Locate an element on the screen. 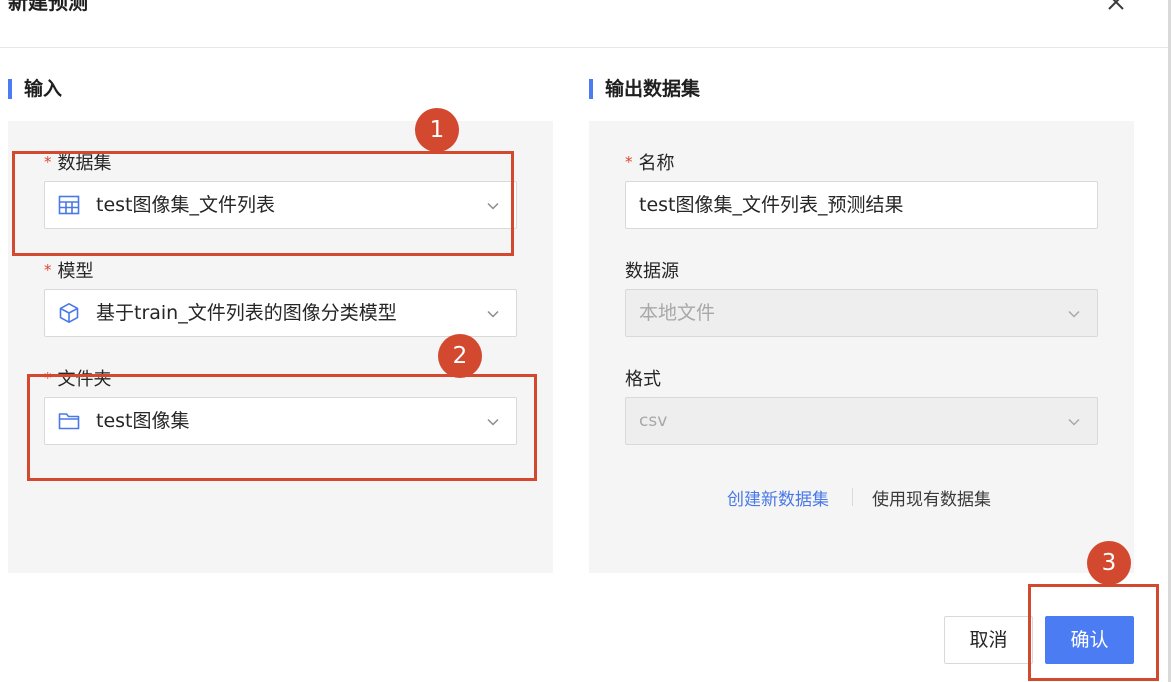 The image size is (1171, 682). format-select: csv is located at coordinates (861, 421).